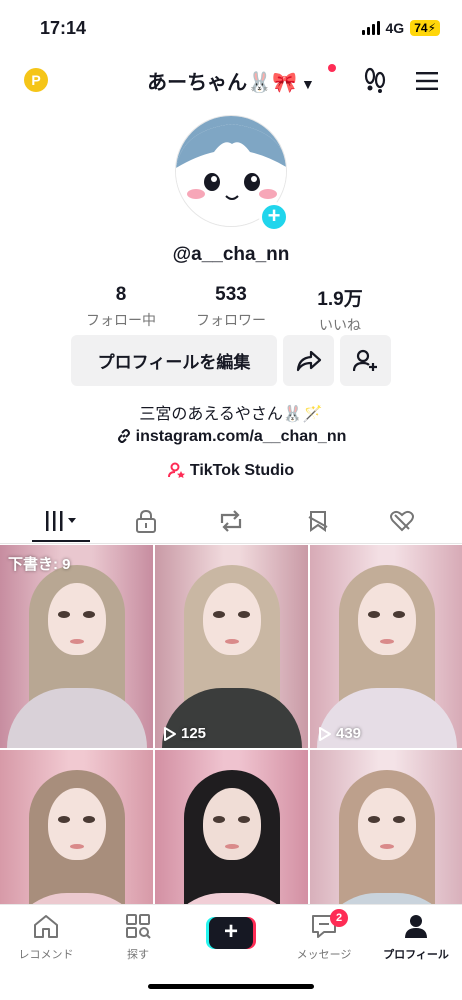 This screenshot has width=462, height=1000. Describe the element at coordinates (340, 299) in the screenshot. I see `likes-count: 1.9万` at that location.